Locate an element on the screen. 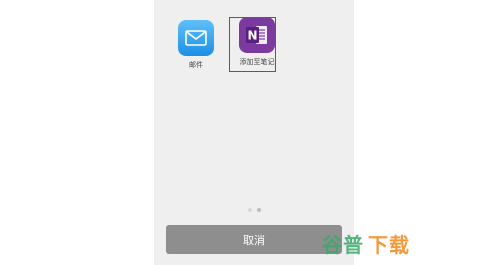 Image resolution: width=502 pixels, height=265 pixels. highlight-box is located at coordinates (252, 44).